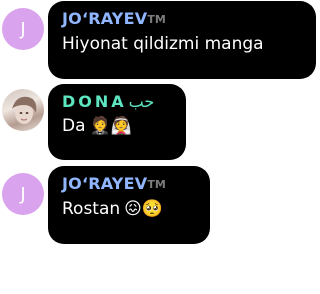  I want to click on profile-photo-icon, so click(24, 110).